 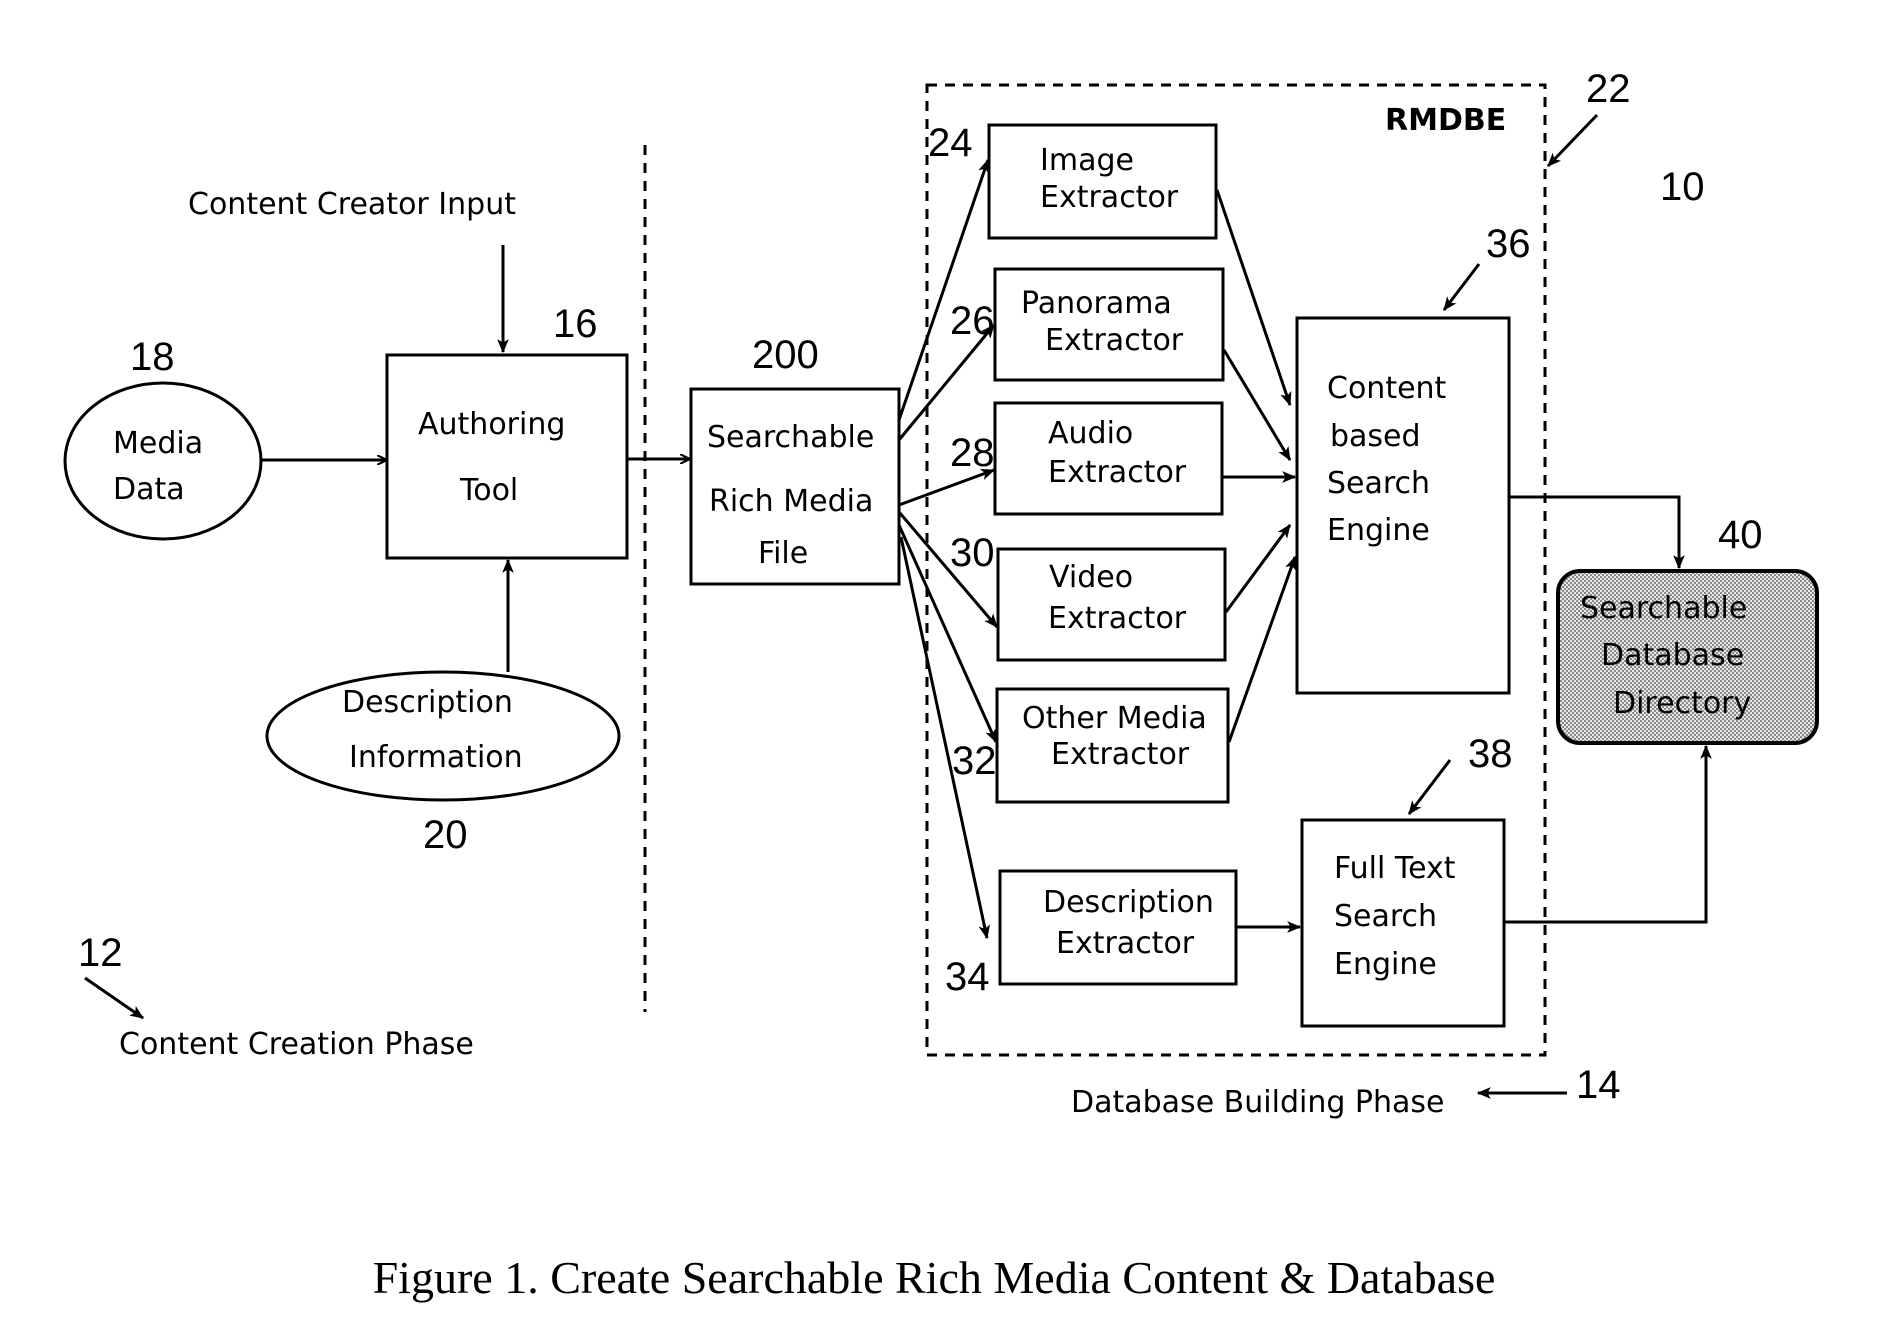 I want to click on panorama-extractor-ref: 26, so click(x=972, y=321).